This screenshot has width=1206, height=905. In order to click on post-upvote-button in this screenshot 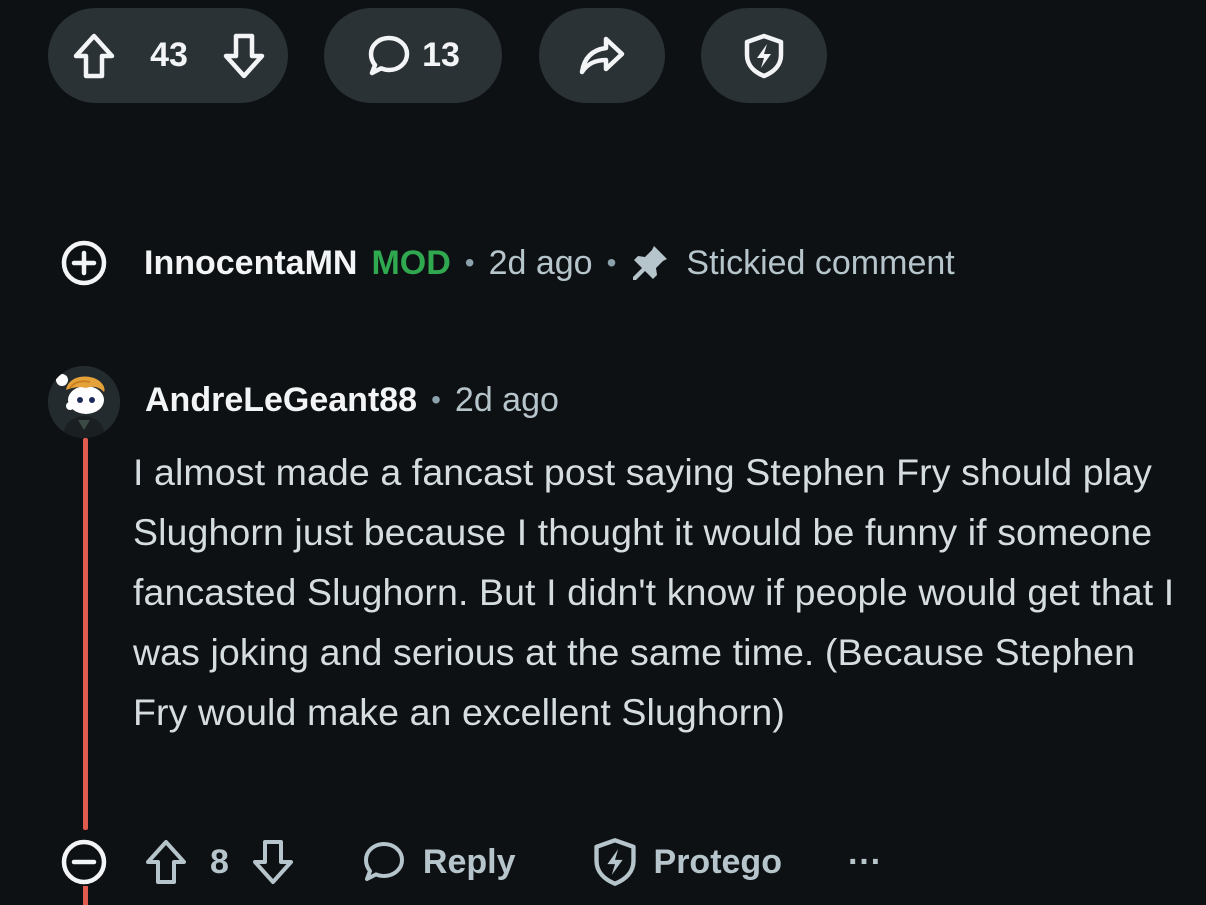, I will do `click(94, 56)`.